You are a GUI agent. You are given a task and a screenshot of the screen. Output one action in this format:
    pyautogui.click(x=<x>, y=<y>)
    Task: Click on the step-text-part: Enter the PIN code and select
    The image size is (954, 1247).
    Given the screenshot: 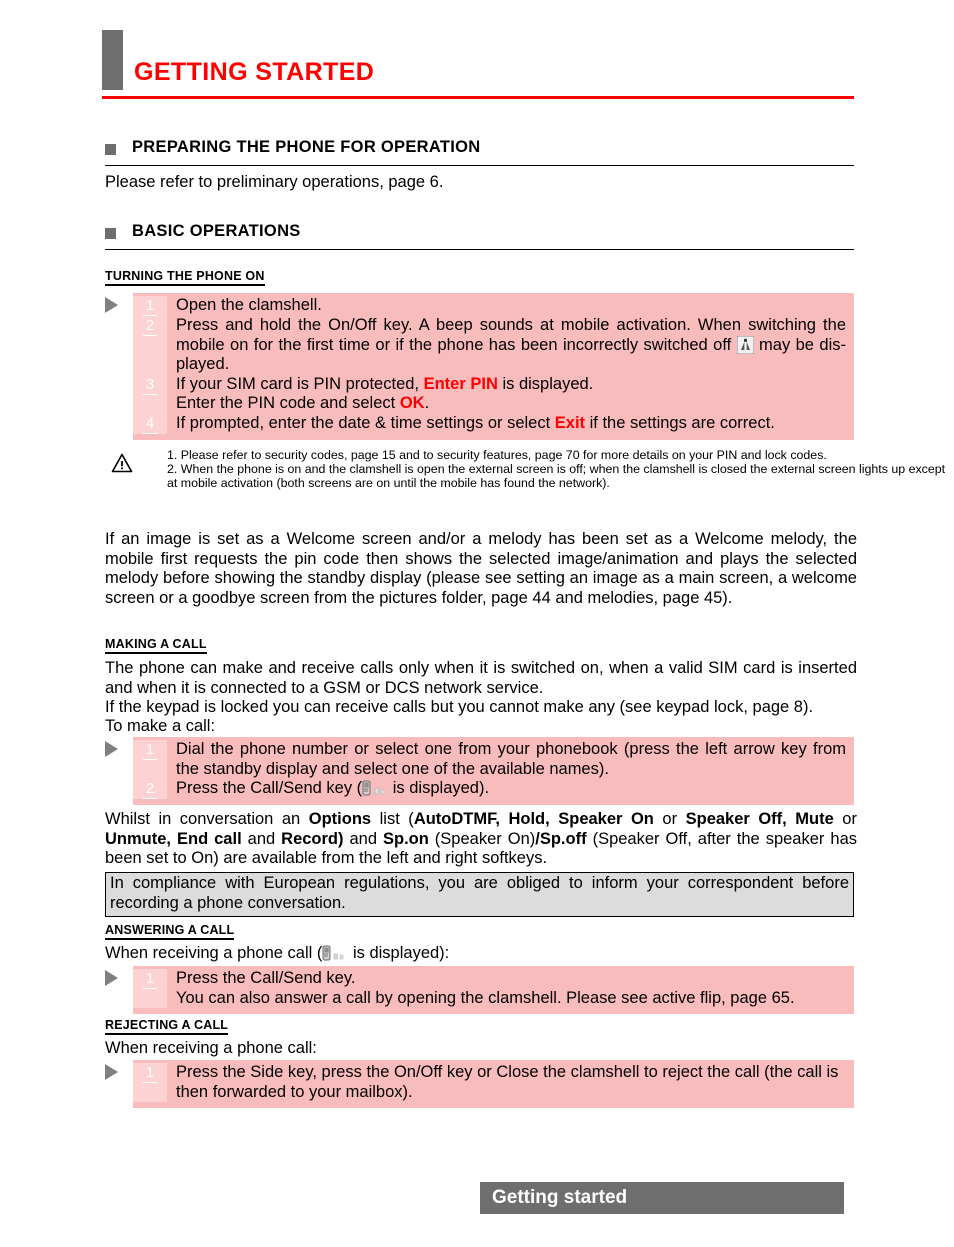 What is the action you would take?
    pyautogui.click(x=288, y=403)
    